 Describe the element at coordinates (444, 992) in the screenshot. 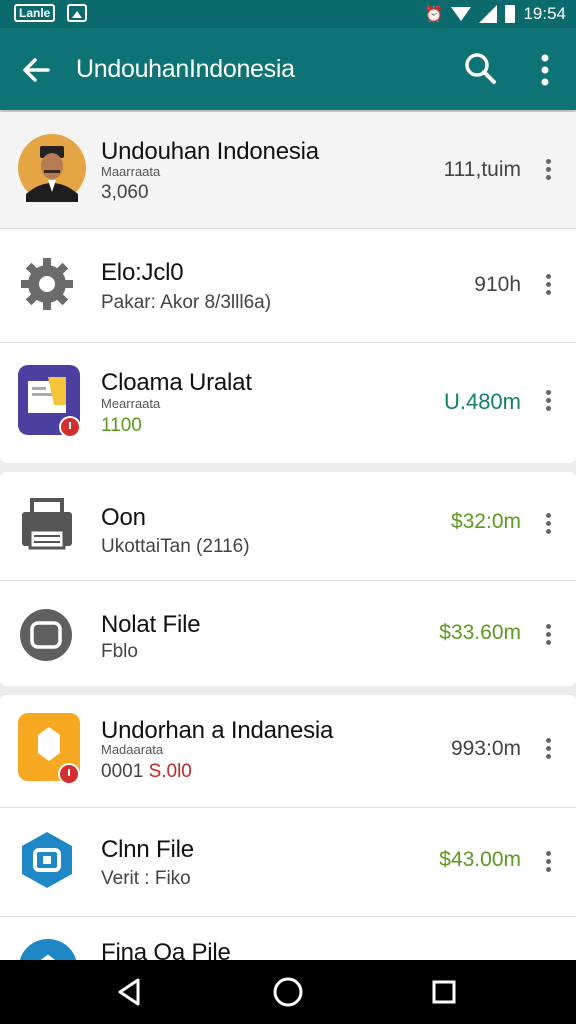

I see `recents-square-icon` at that location.